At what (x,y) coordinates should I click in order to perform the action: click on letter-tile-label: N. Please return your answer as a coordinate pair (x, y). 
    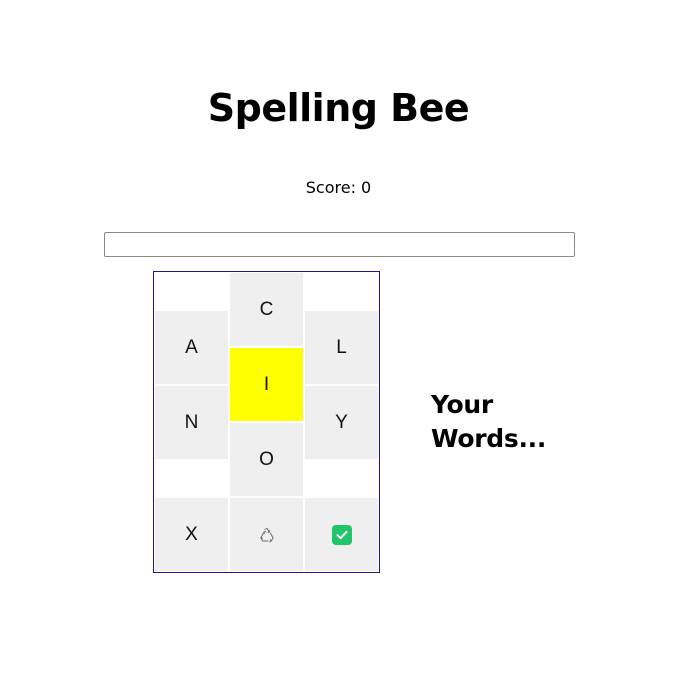
    Looking at the image, I should click on (191, 422).